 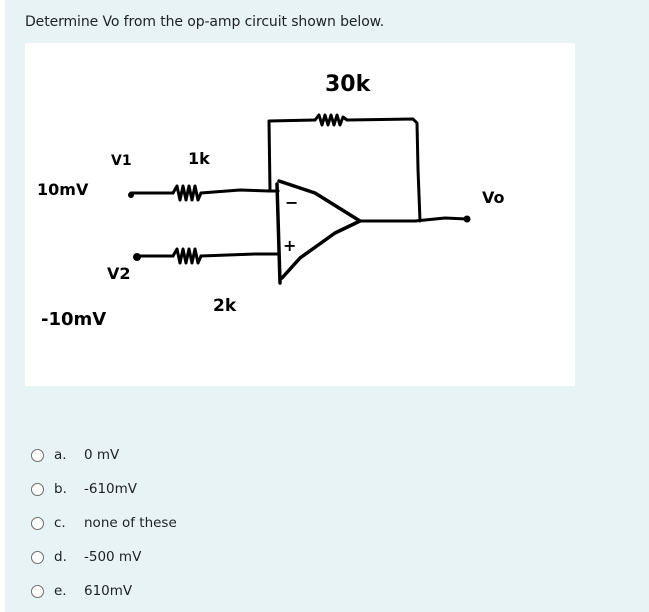 I want to click on option-text: -500 mV, so click(x=113, y=557).